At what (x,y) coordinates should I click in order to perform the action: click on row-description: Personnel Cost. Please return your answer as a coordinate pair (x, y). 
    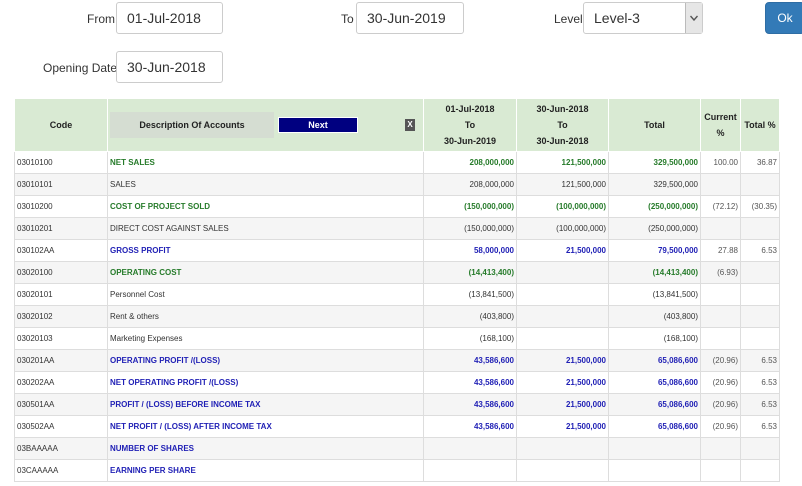
    Looking at the image, I should click on (265, 294).